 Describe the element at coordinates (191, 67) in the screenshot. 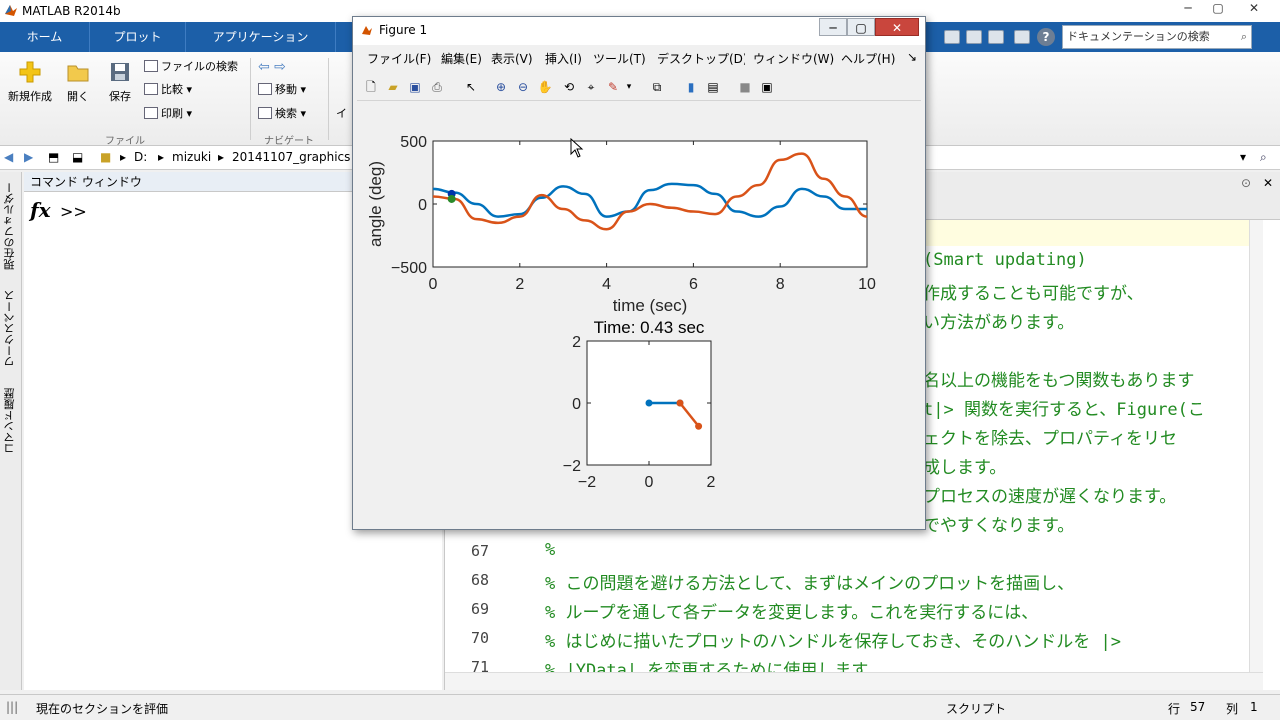

I see `find-files-button: ファイルの検索` at that location.